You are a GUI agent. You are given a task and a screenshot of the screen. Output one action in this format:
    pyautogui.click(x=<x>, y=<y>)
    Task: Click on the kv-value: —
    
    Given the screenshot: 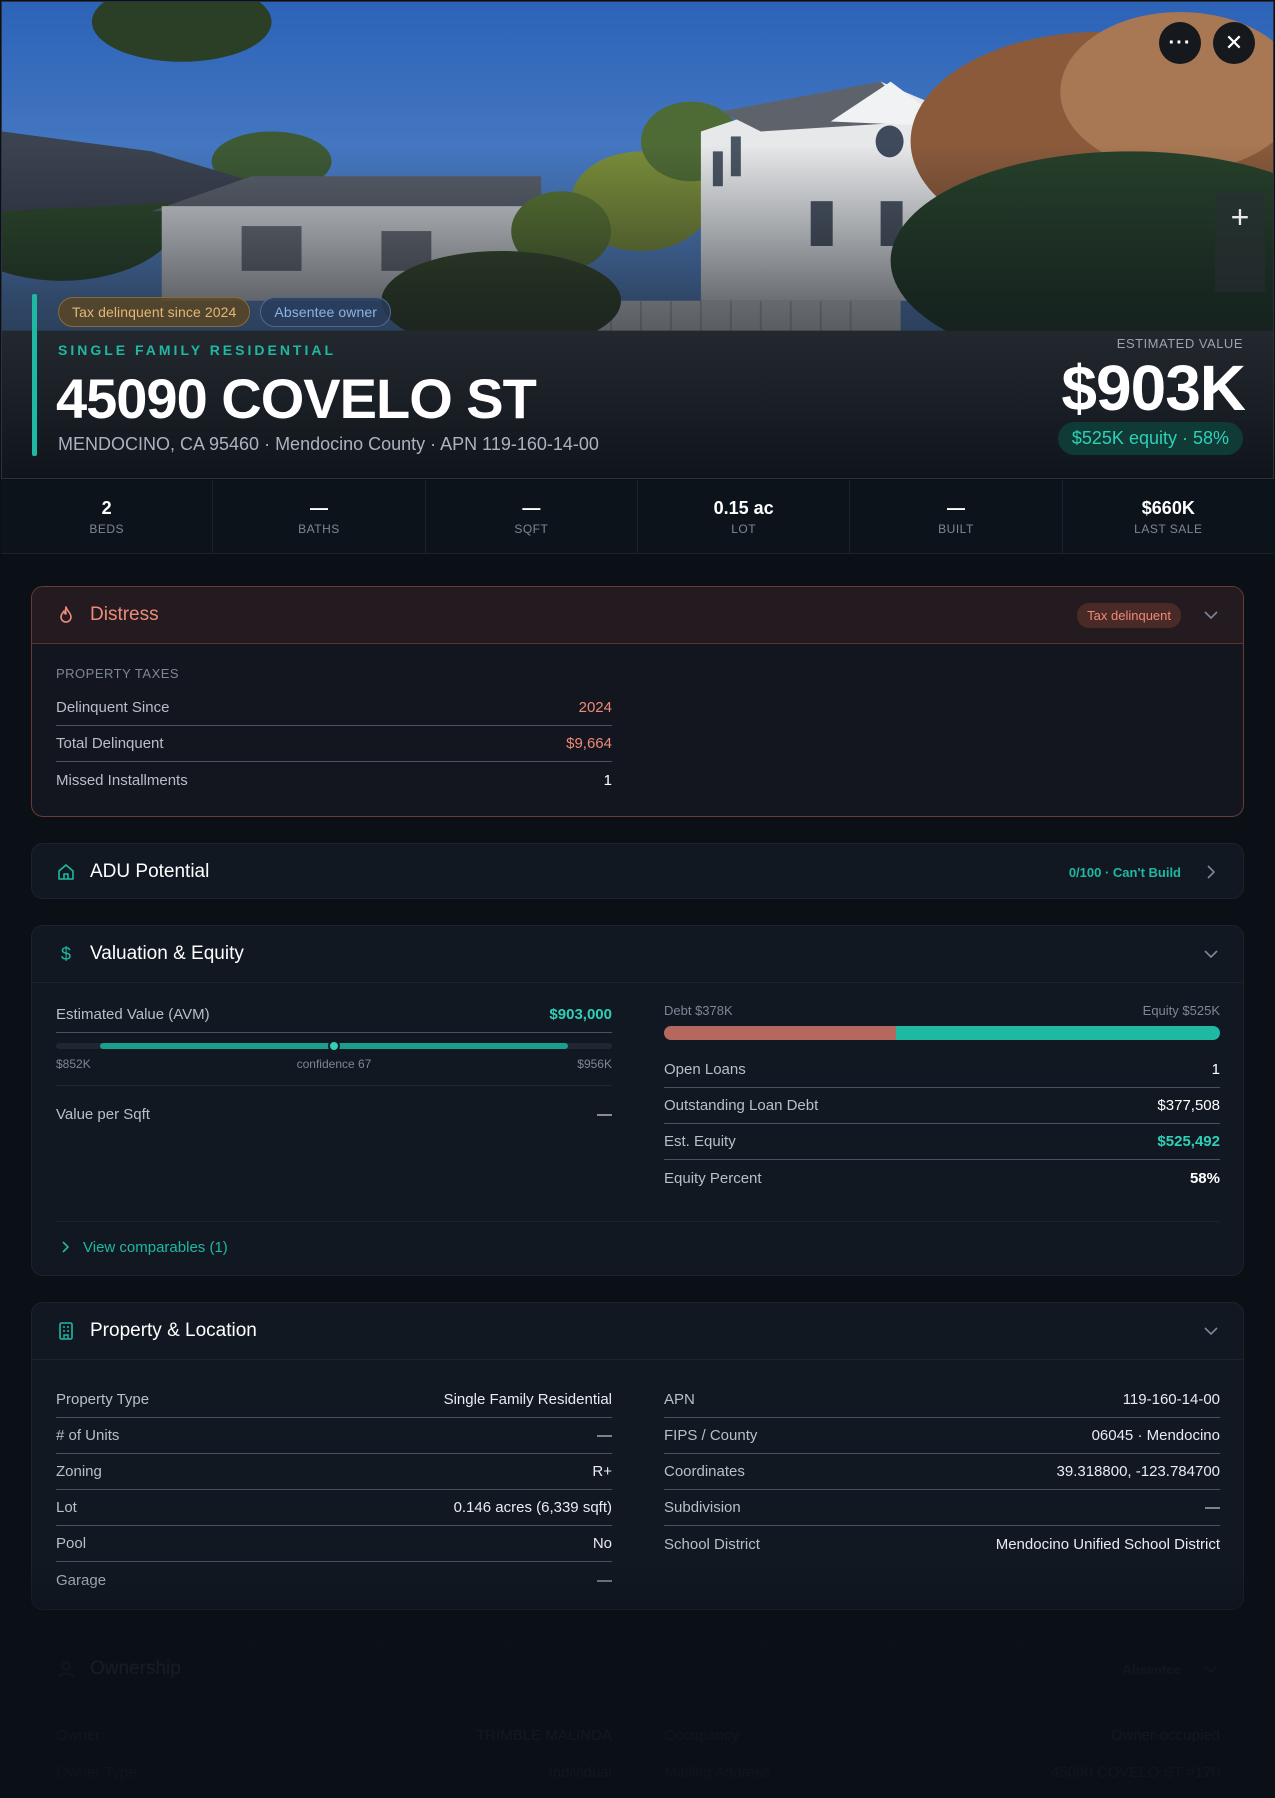 What is the action you would take?
    pyautogui.click(x=1212, y=1507)
    